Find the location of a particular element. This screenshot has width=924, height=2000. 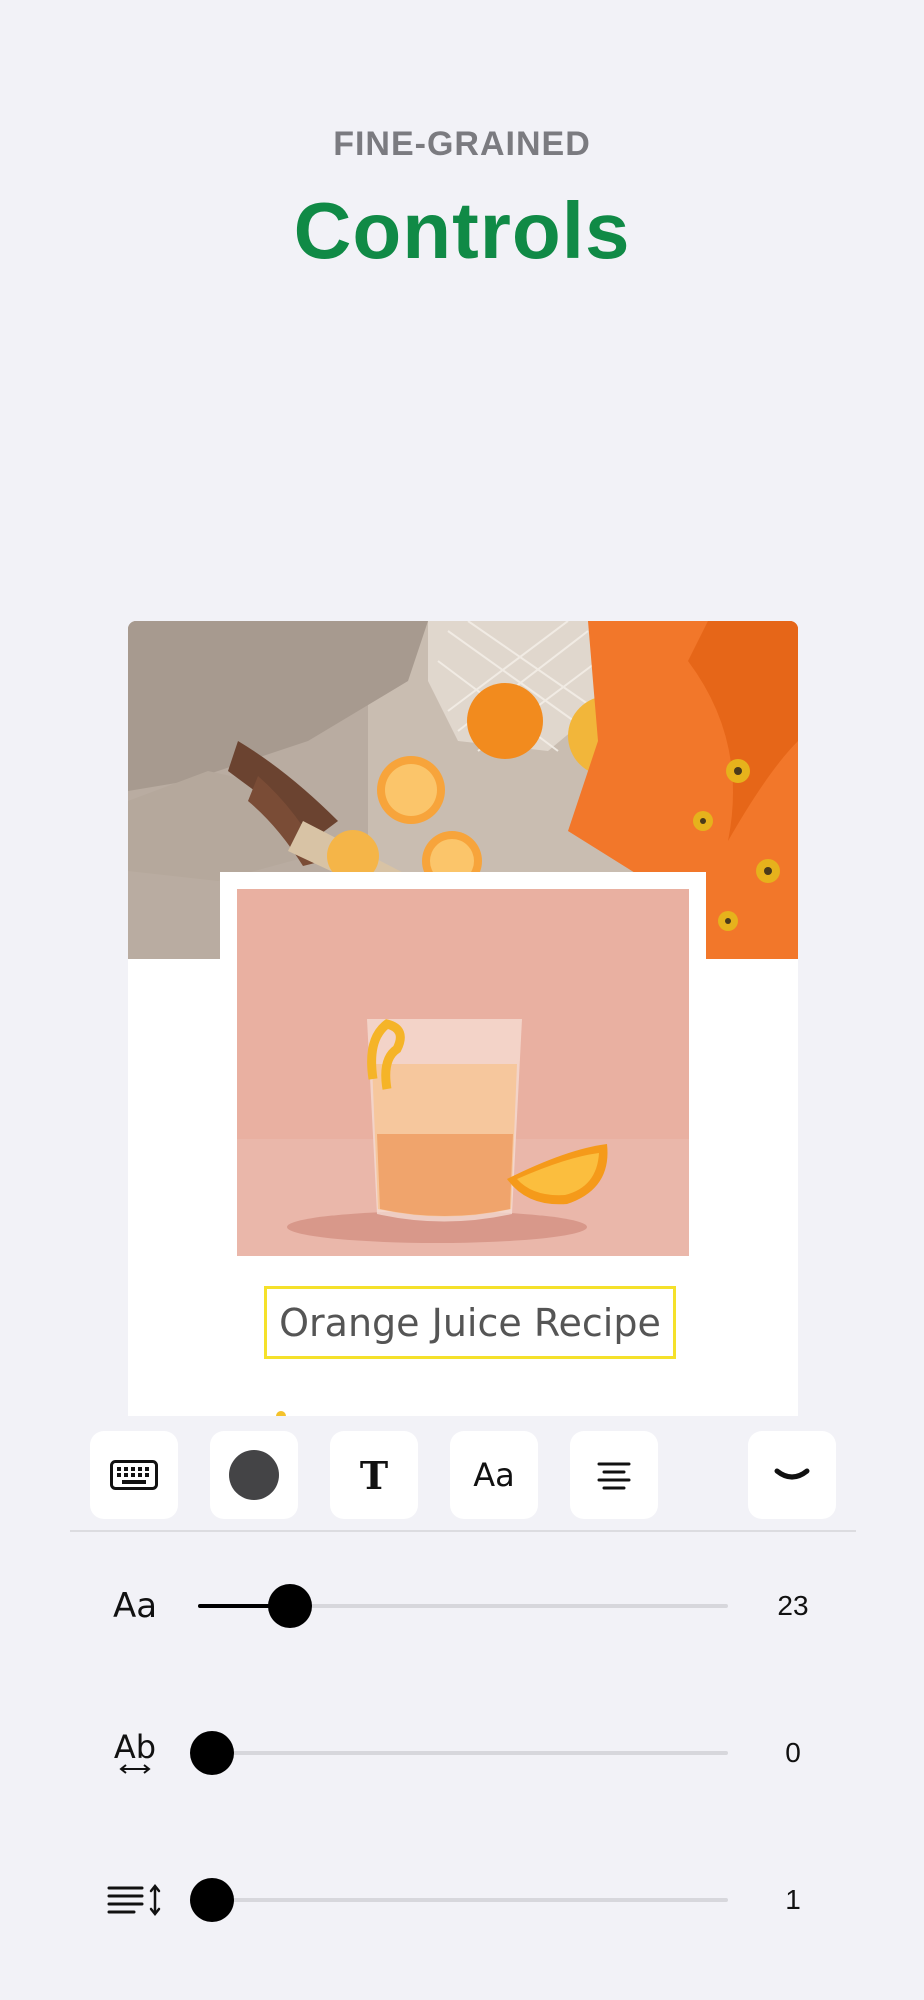

text-color-button is located at coordinates (254, 1475).